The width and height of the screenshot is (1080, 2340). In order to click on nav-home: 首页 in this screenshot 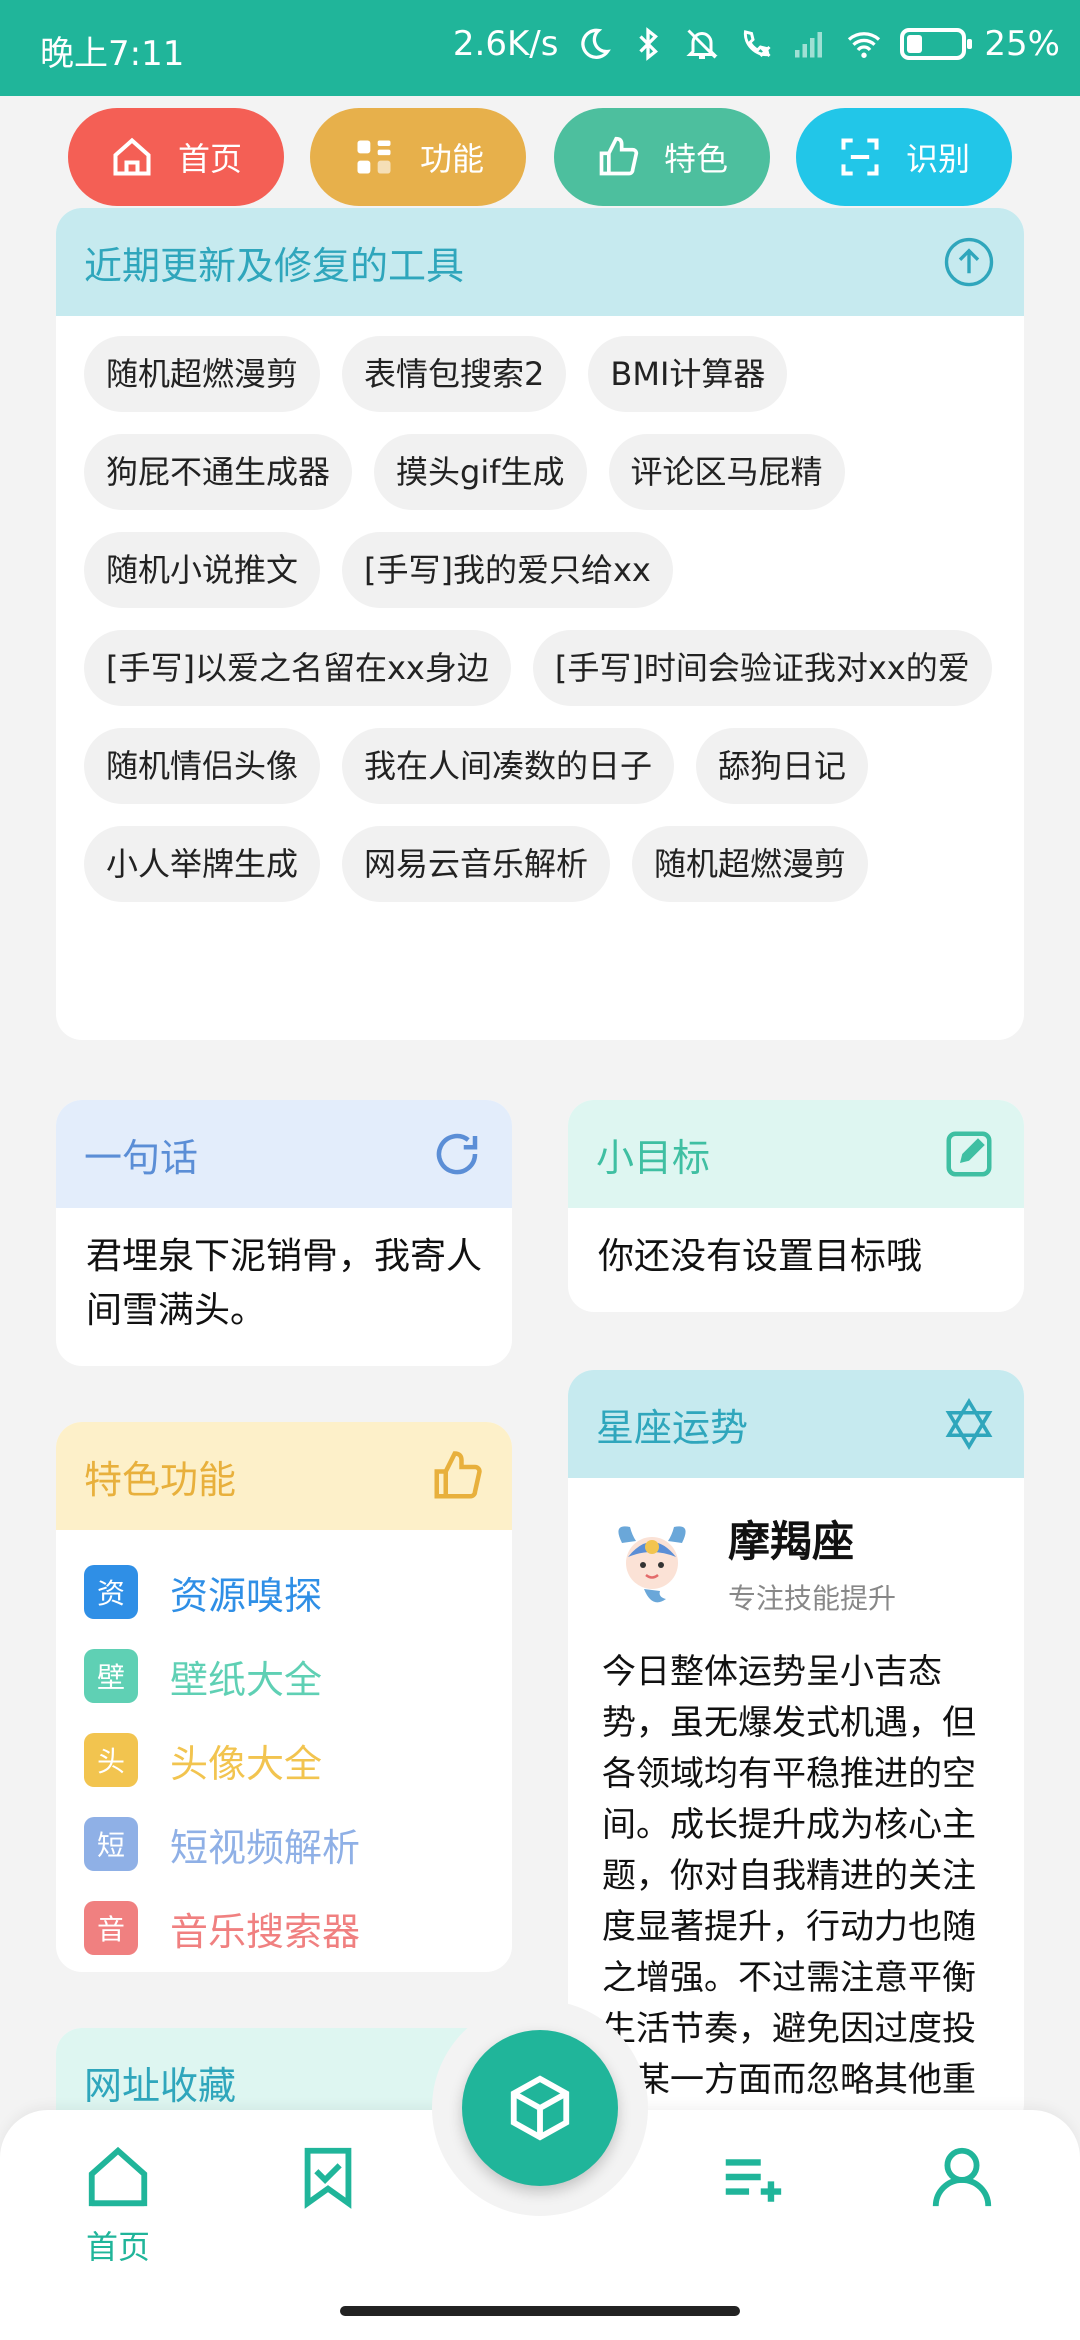, I will do `click(118, 2205)`.